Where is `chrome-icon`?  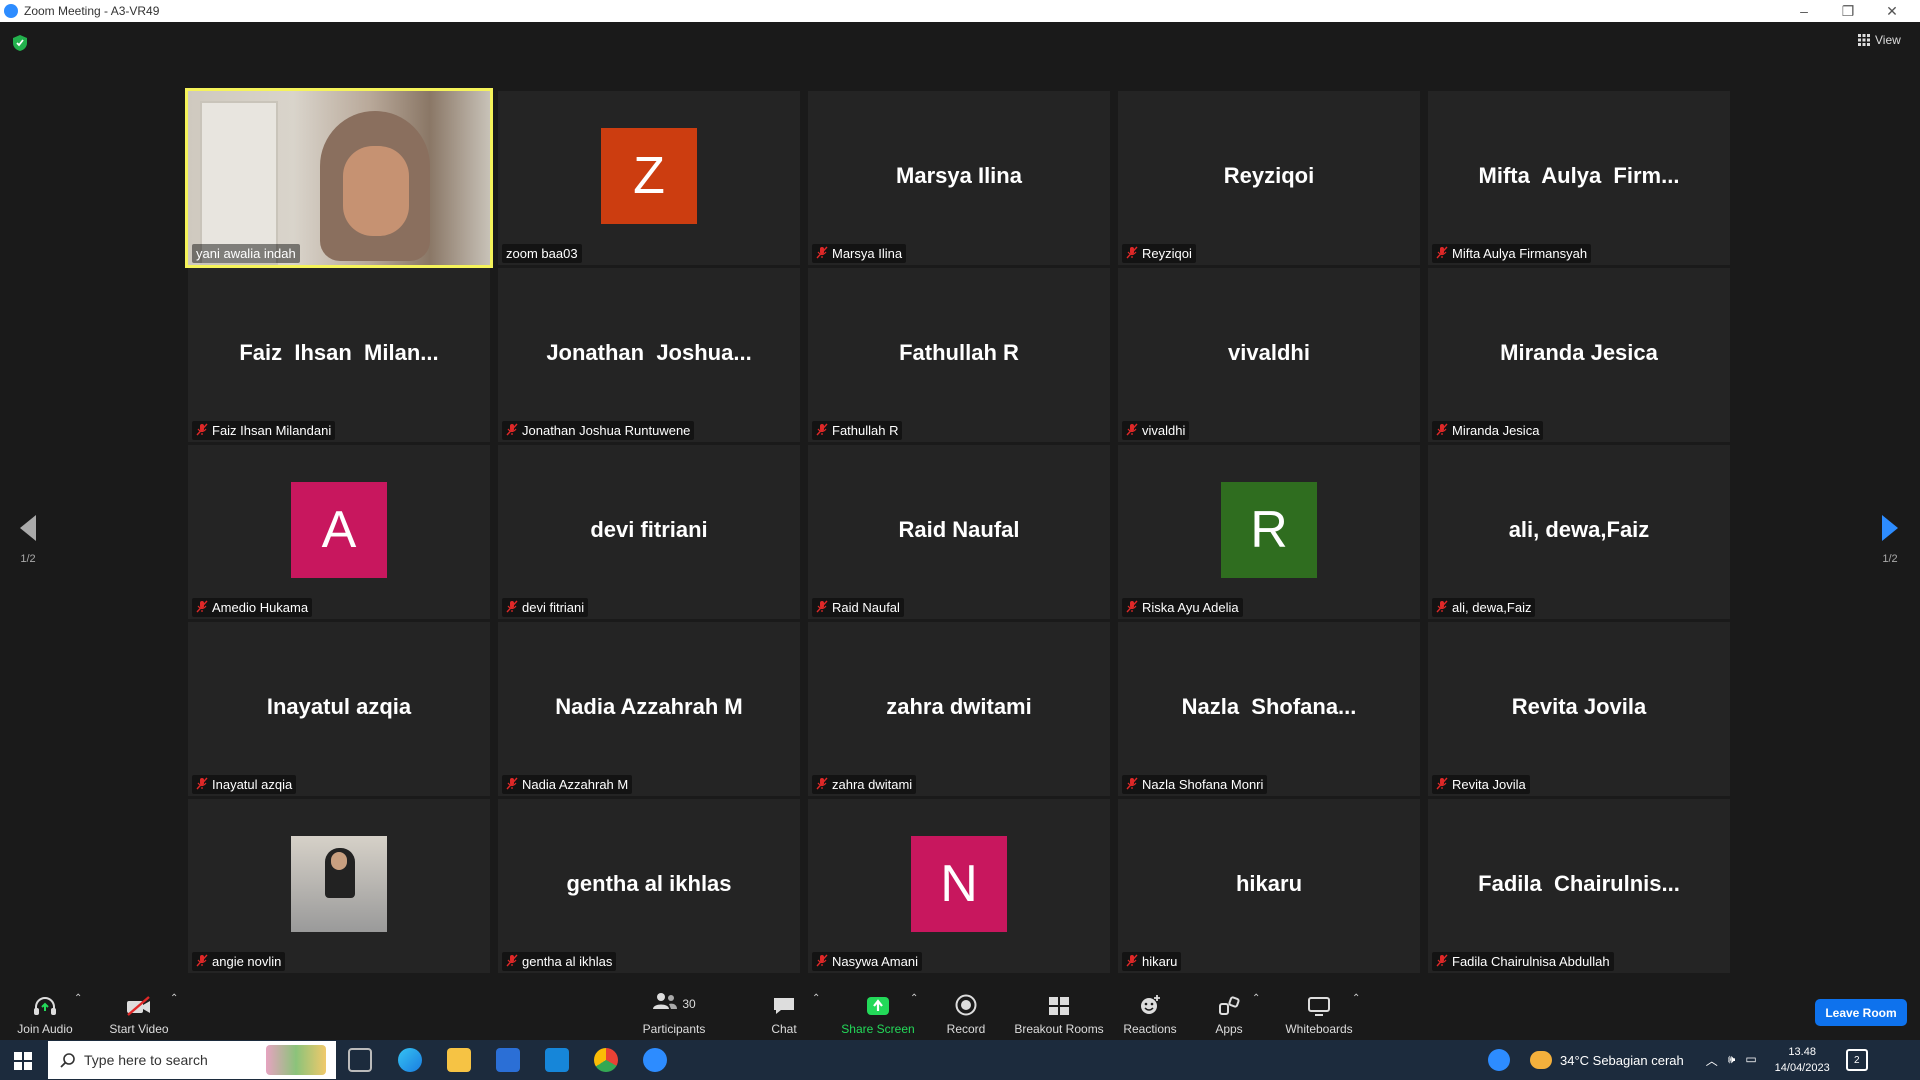
chrome-icon is located at coordinates (606, 1060).